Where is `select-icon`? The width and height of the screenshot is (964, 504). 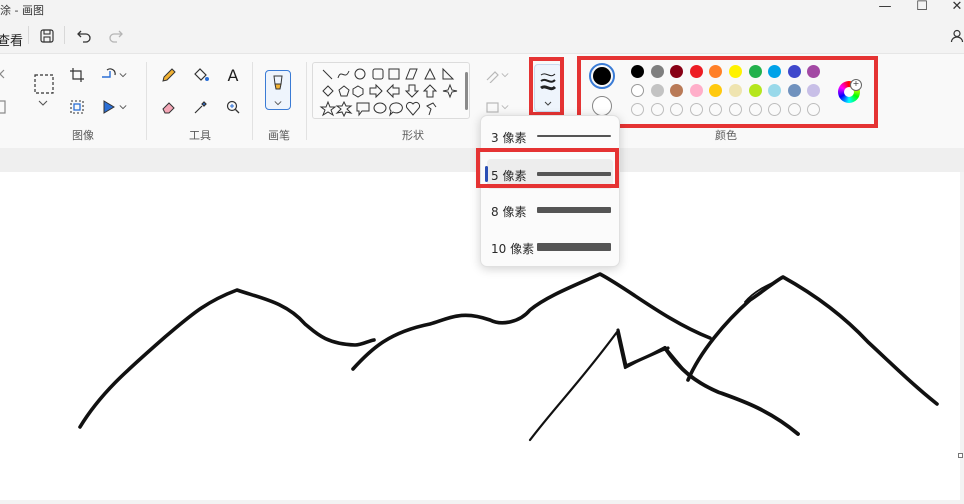
select-icon is located at coordinates (44, 84).